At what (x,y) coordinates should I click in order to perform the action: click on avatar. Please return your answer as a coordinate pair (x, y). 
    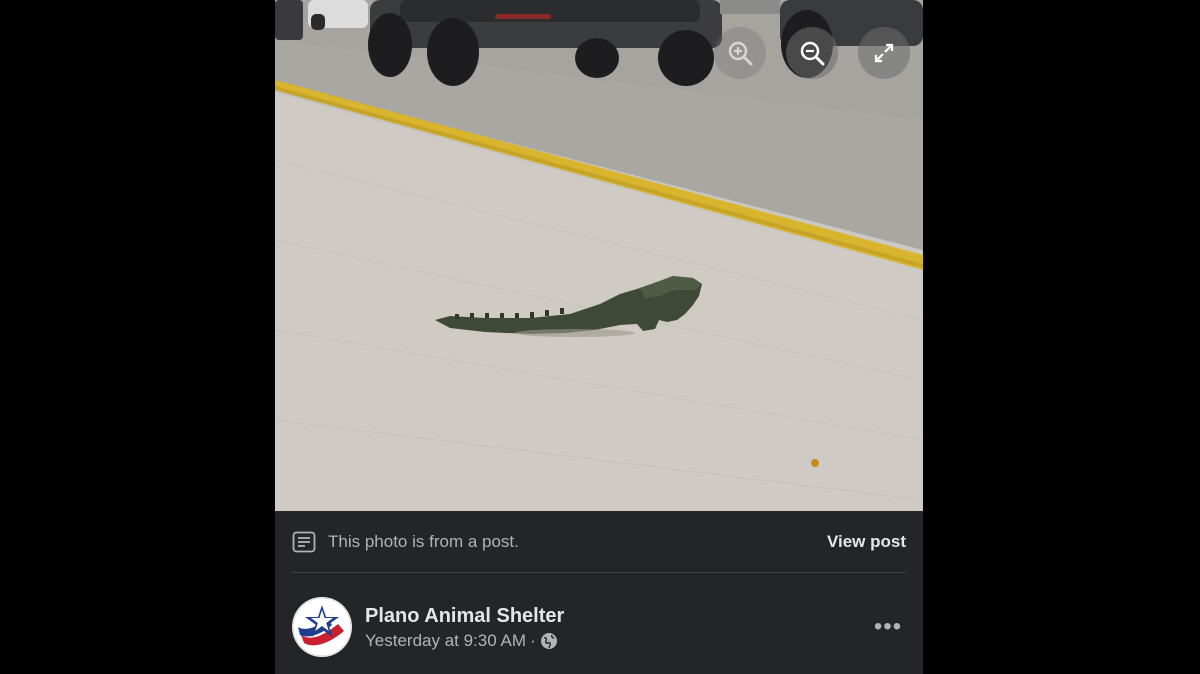
    Looking at the image, I should click on (322, 627).